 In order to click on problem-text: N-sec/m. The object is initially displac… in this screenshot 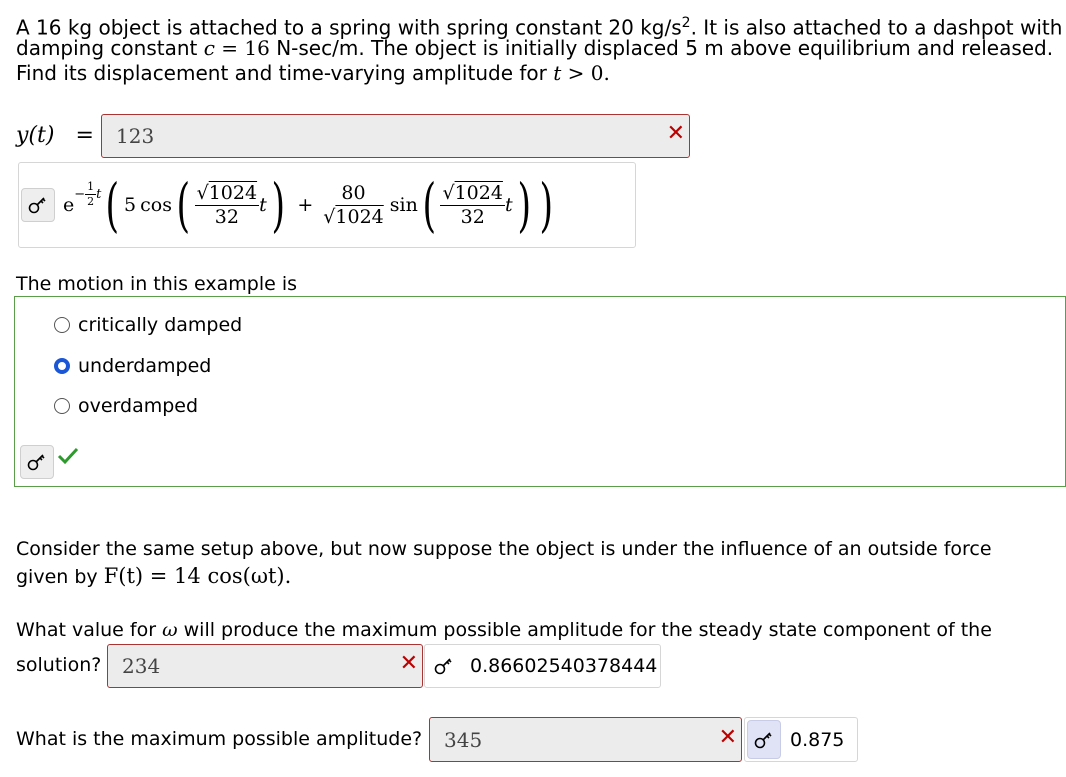, I will do `click(665, 48)`.